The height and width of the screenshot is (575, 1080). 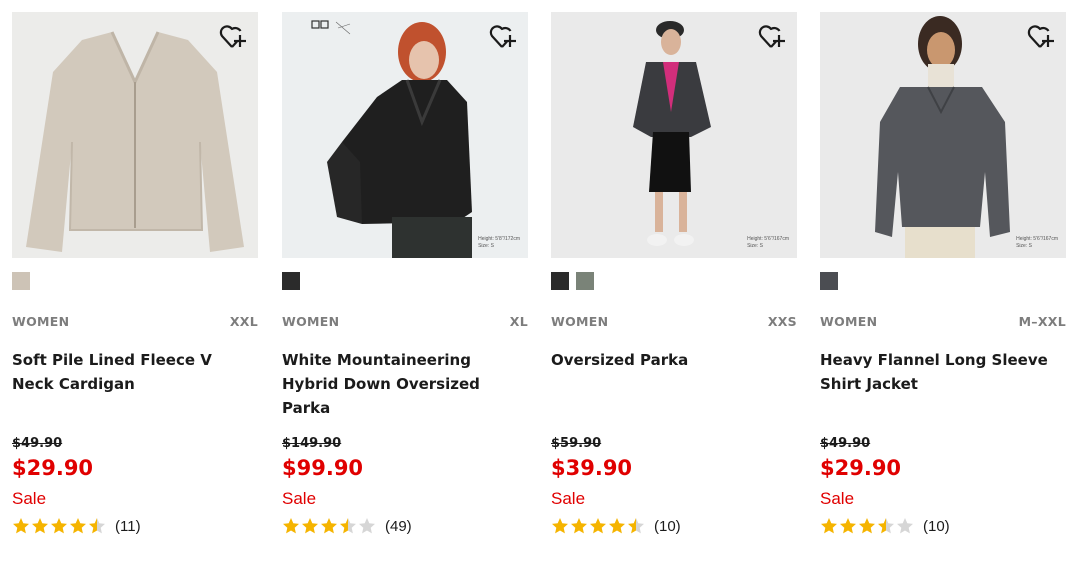 What do you see at coordinates (674, 360) in the screenshot?
I see `product-name: Oversized Parka` at bounding box center [674, 360].